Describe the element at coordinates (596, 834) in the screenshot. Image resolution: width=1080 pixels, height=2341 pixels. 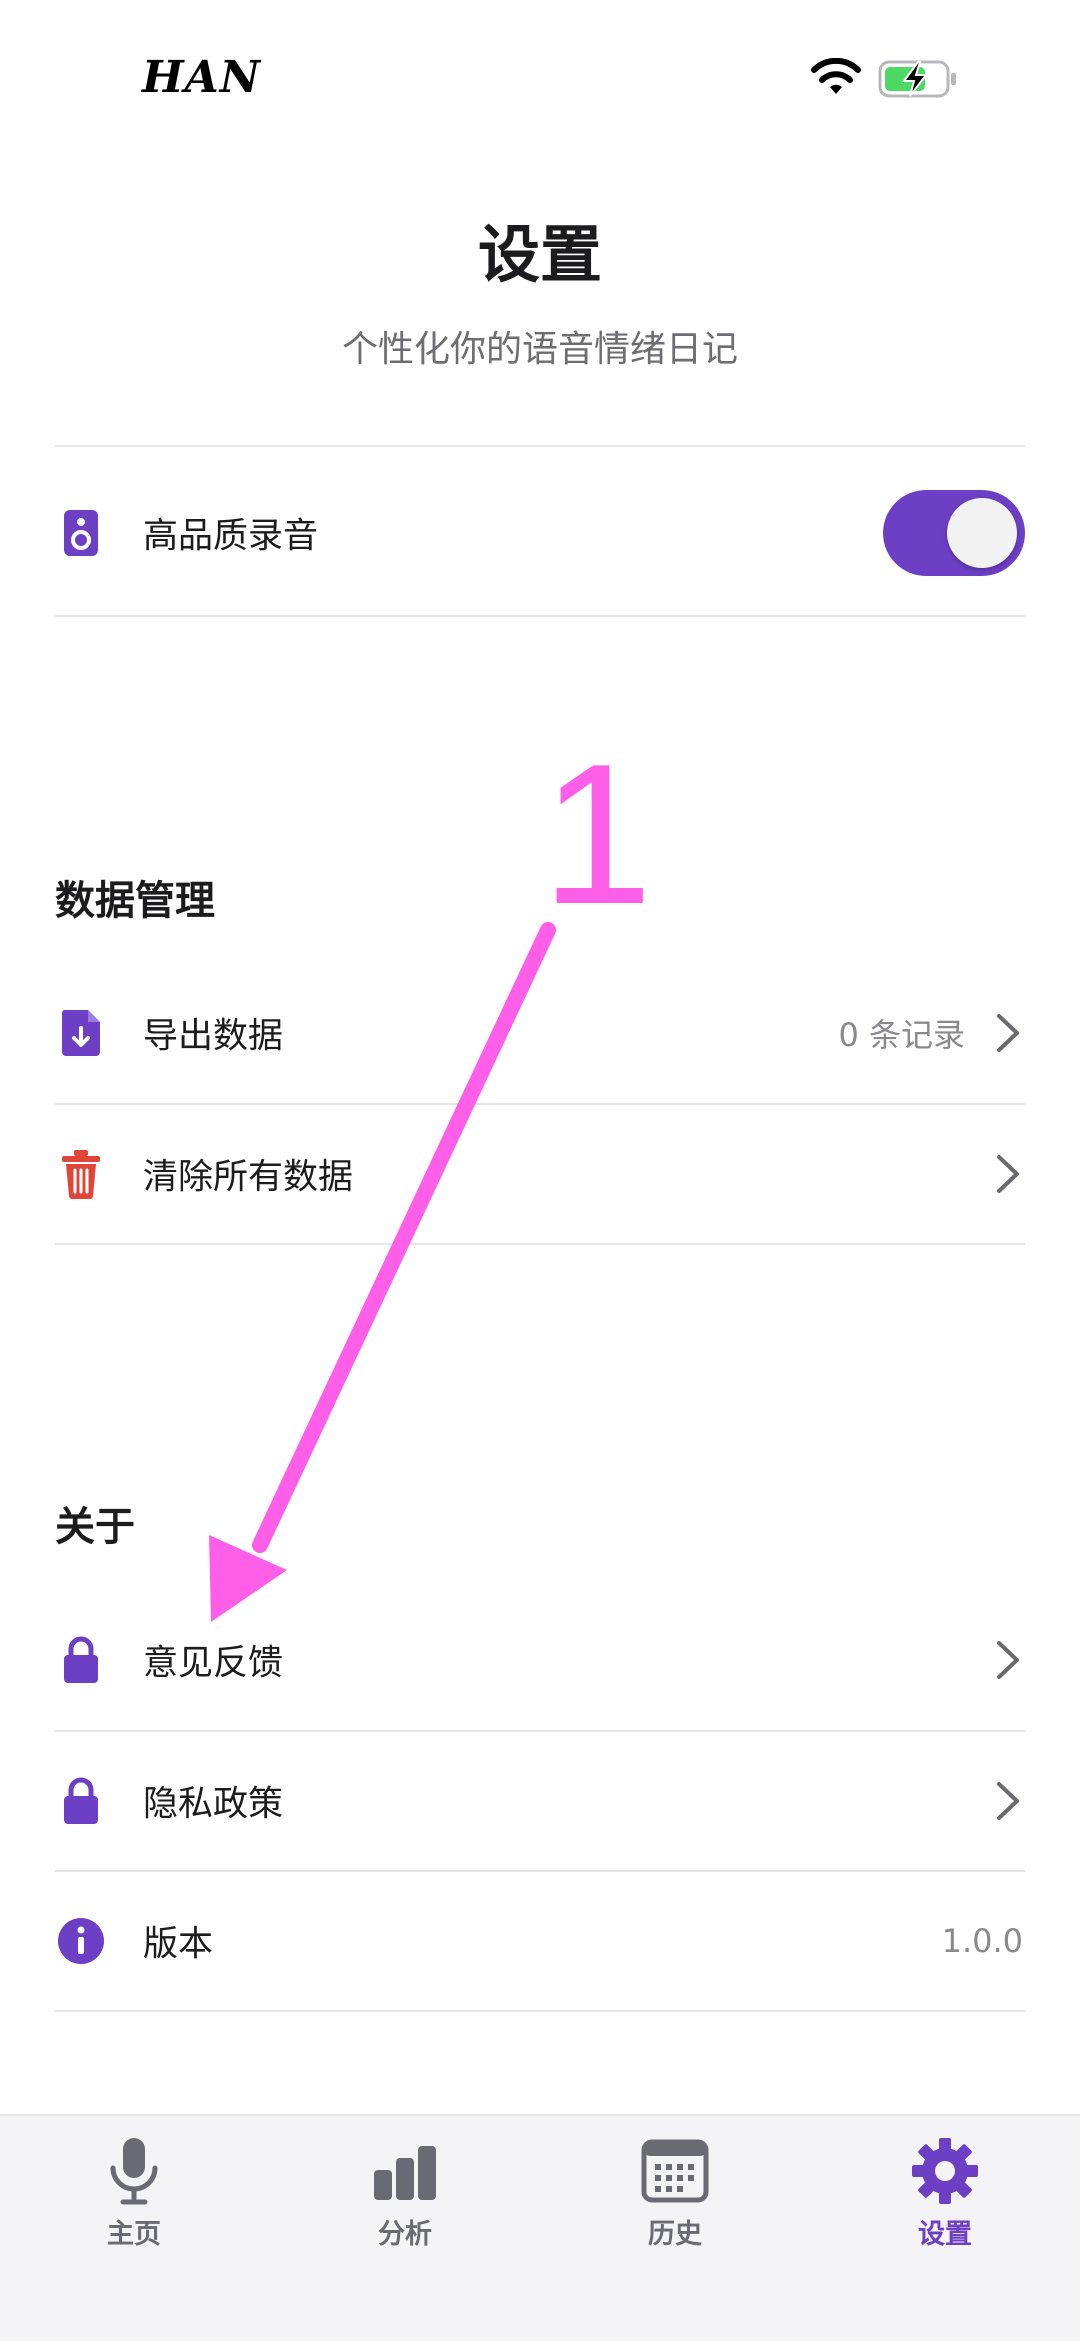
I see `annotation-marker: 1` at that location.